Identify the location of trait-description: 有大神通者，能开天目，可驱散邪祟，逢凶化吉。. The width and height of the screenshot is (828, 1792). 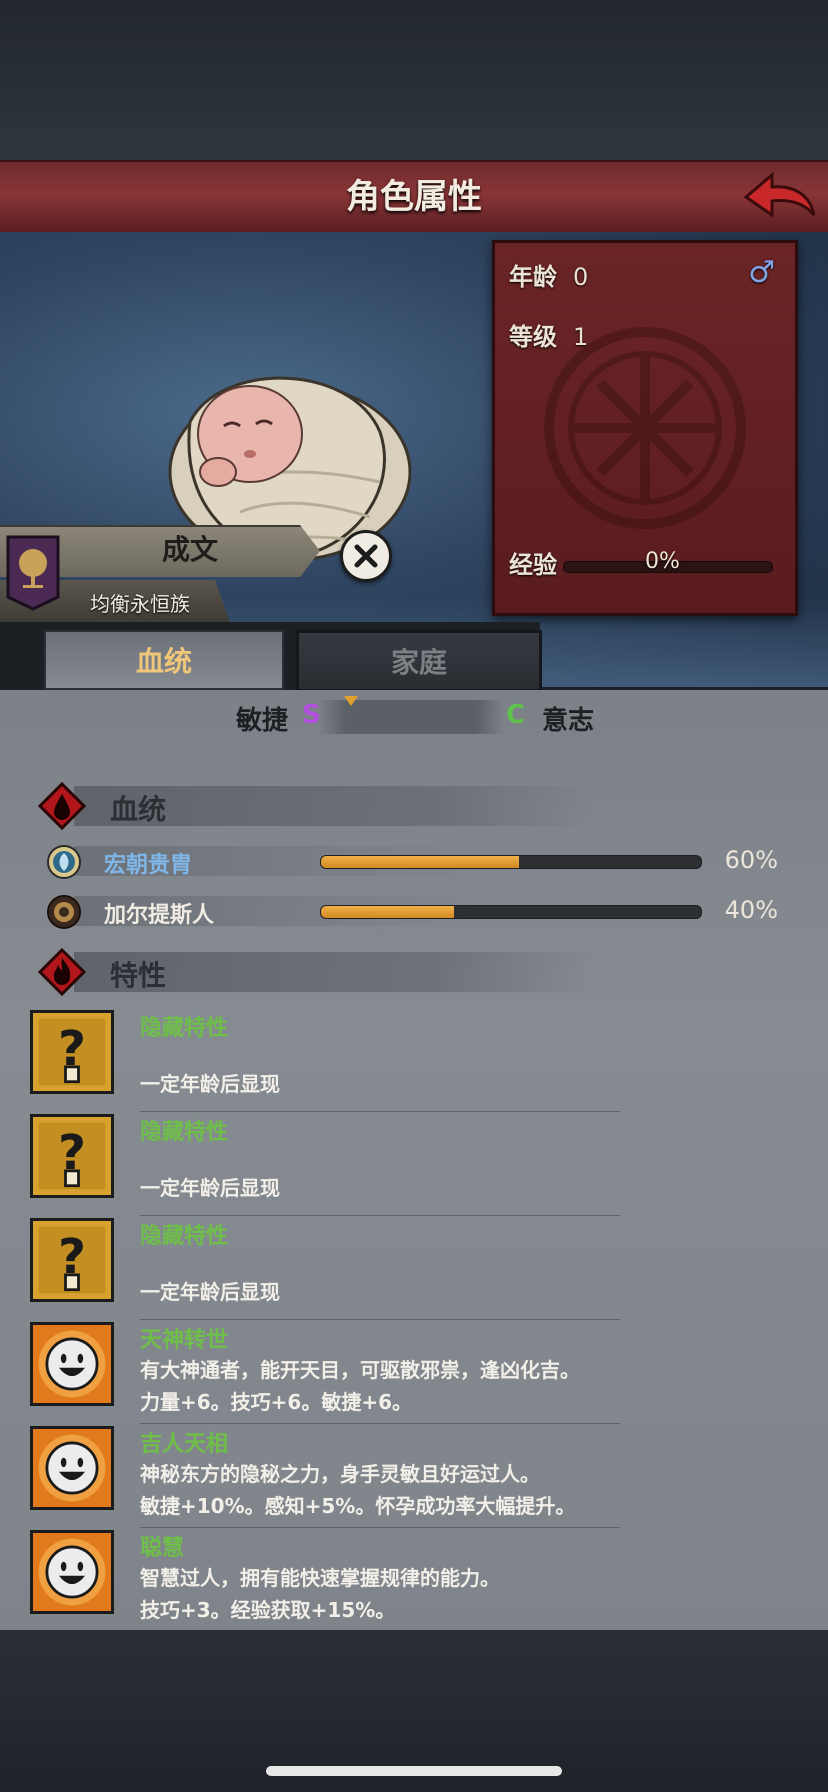
(360, 1370).